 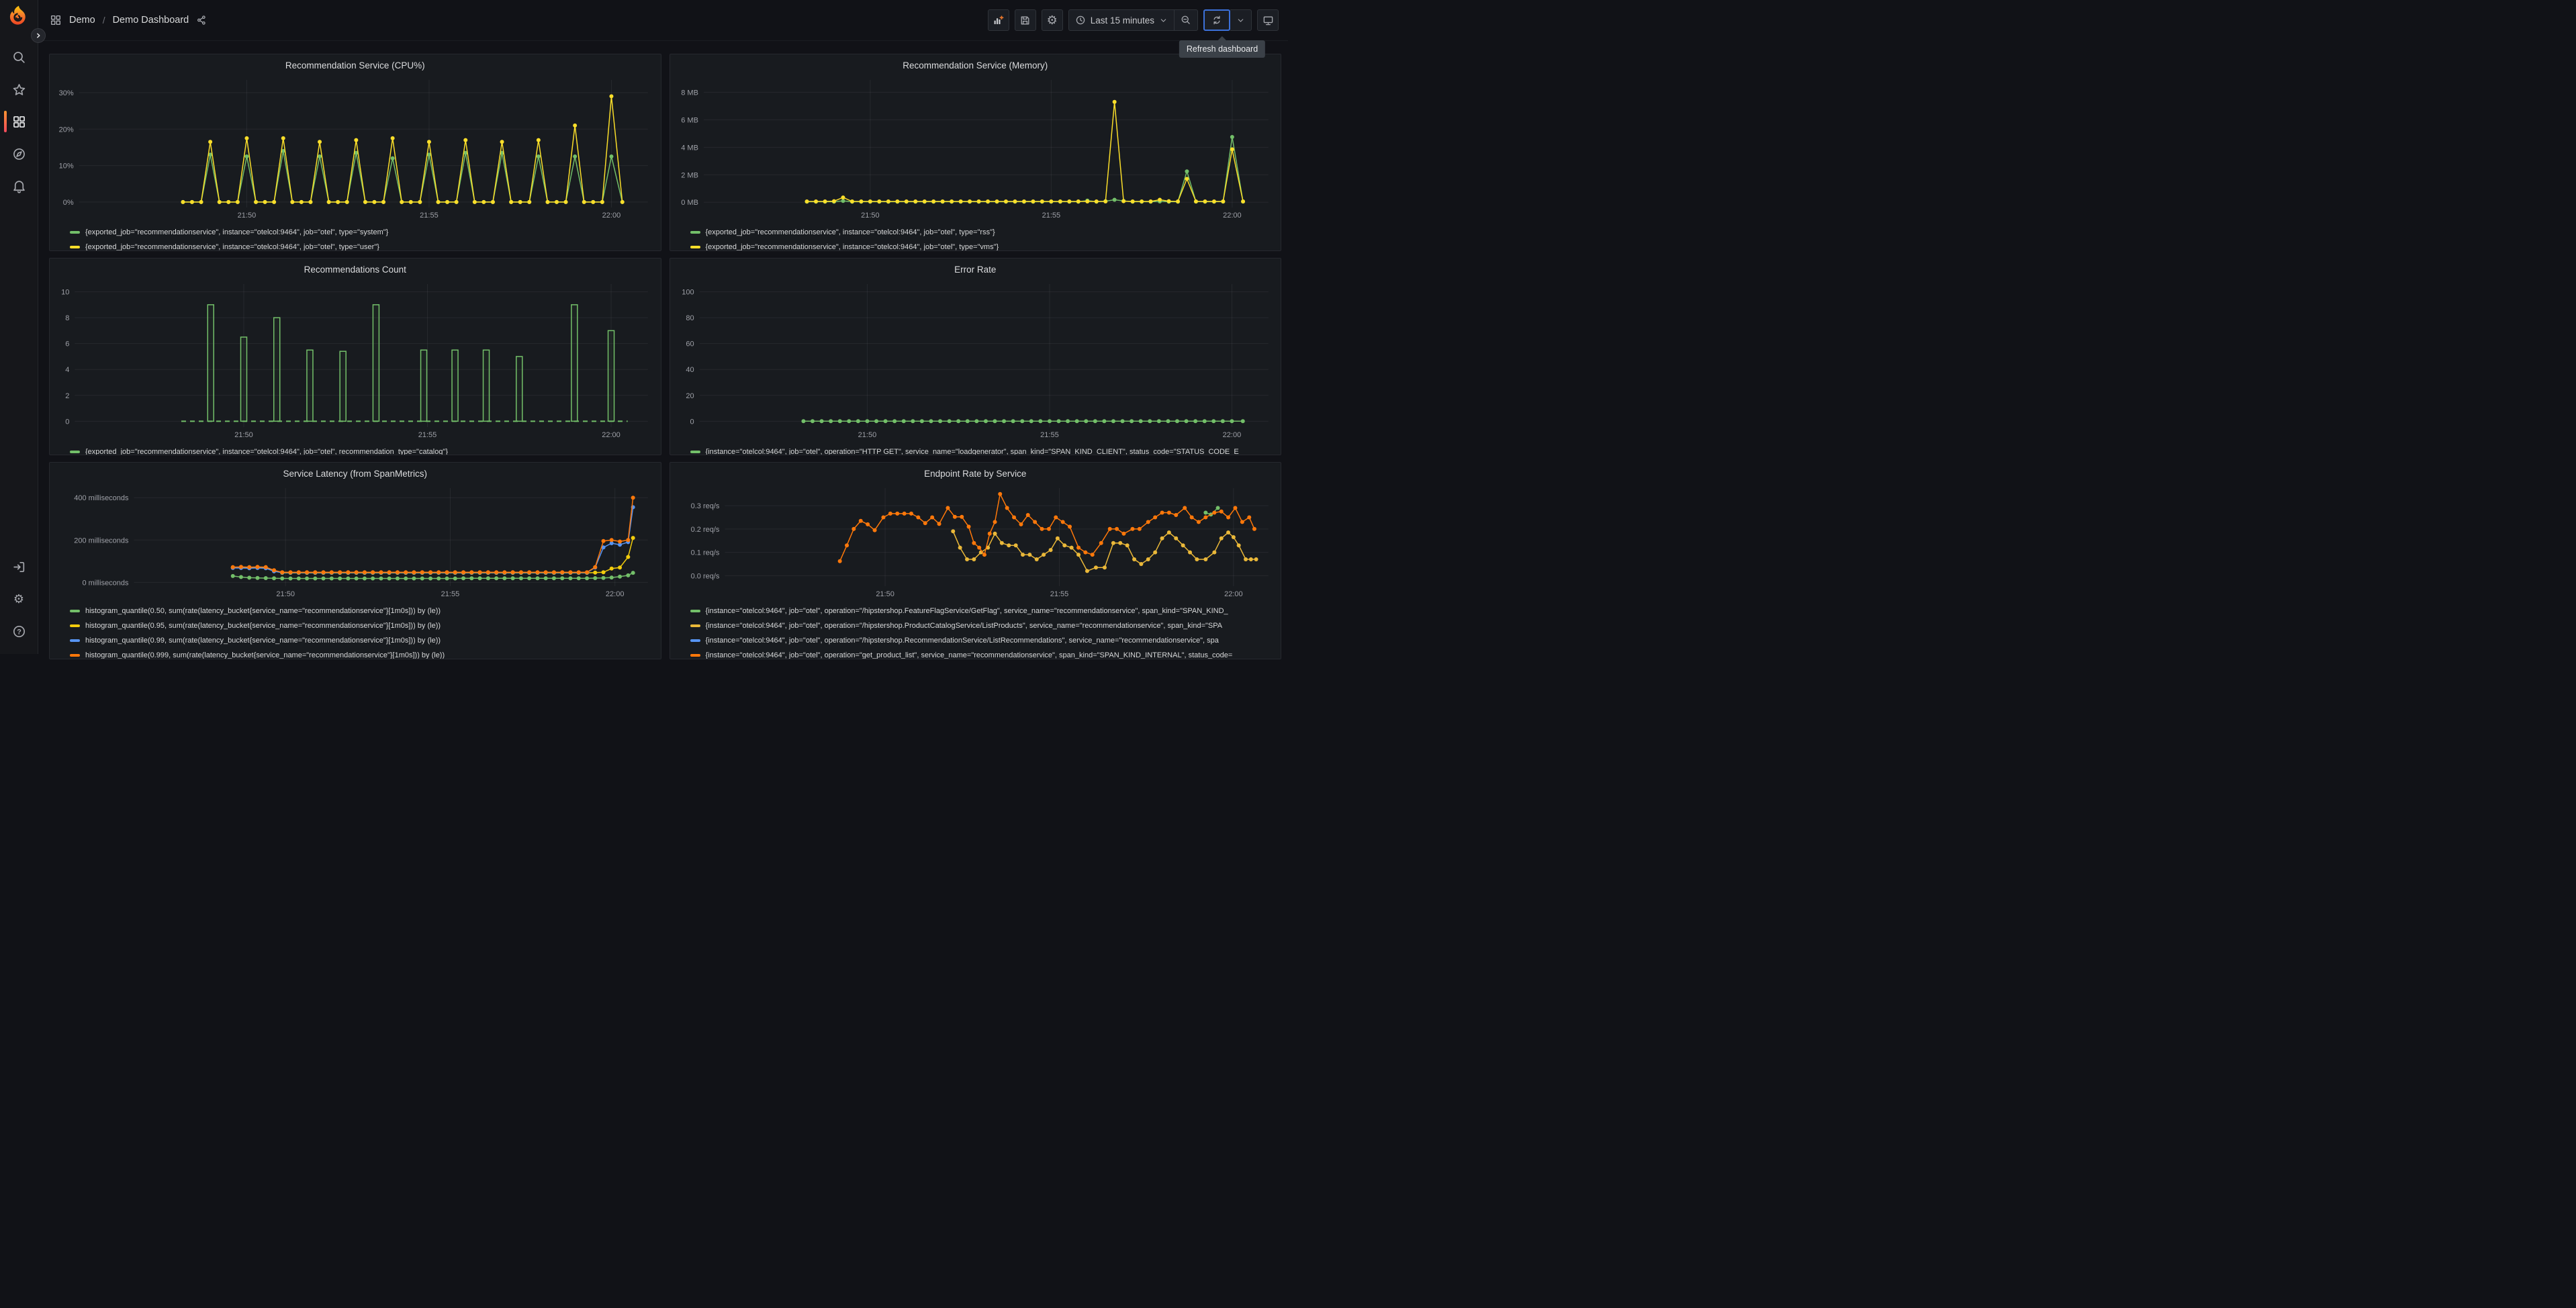 What do you see at coordinates (151, 21) in the screenshot?
I see `breadcrumb-dashboard: Demo Dashboard` at bounding box center [151, 21].